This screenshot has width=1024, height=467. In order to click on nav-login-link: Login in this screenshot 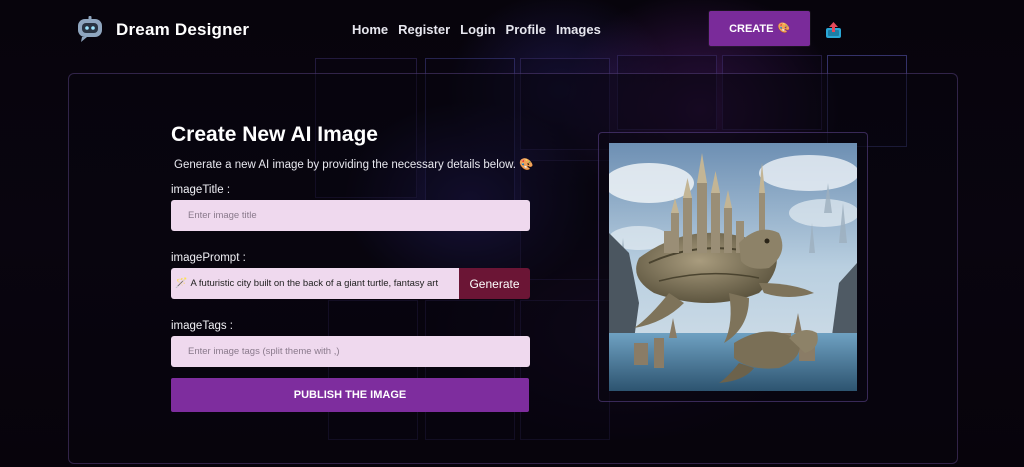, I will do `click(477, 29)`.